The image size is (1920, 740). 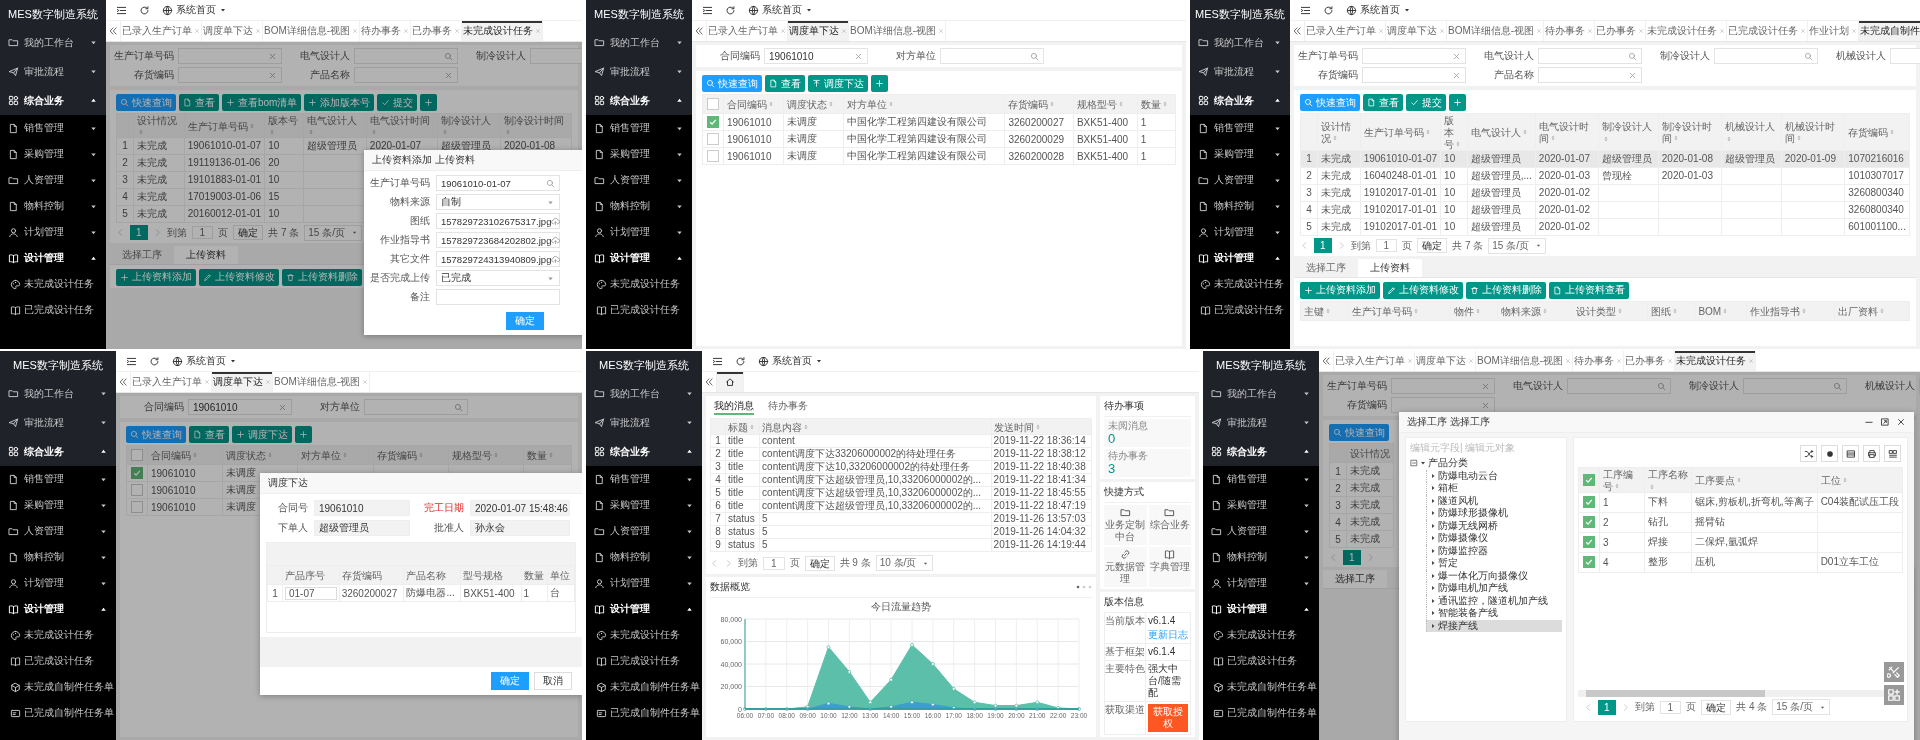 What do you see at coordinates (1877, 132) in the screenshot?
I see `column-header: 存货编码` at bounding box center [1877, 132].